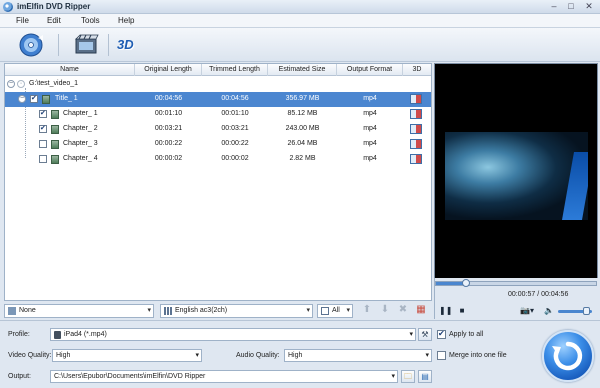 The image size is (600, 388). Describe the element at coordinates (66, 98) in the screenshot. I see `row-name: Title_ 1` at that location.